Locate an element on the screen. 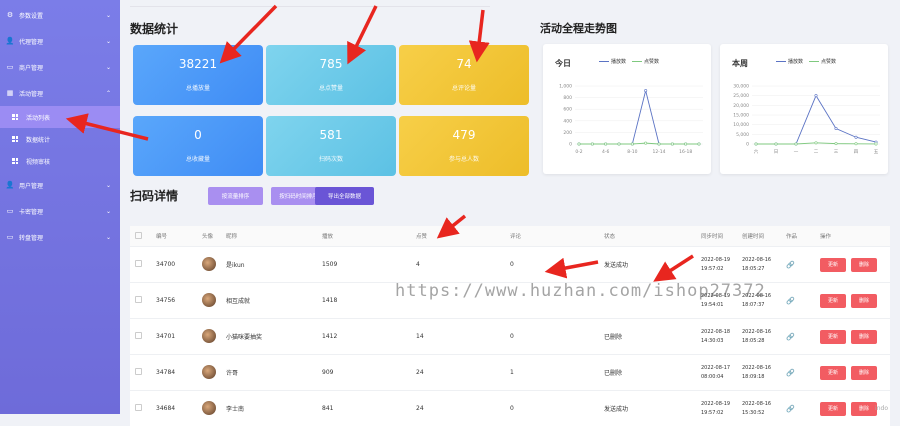 Image resolution: width=900 pixels, height=426 pixels. column-header: 操作 is located at coordinates (826, 237).